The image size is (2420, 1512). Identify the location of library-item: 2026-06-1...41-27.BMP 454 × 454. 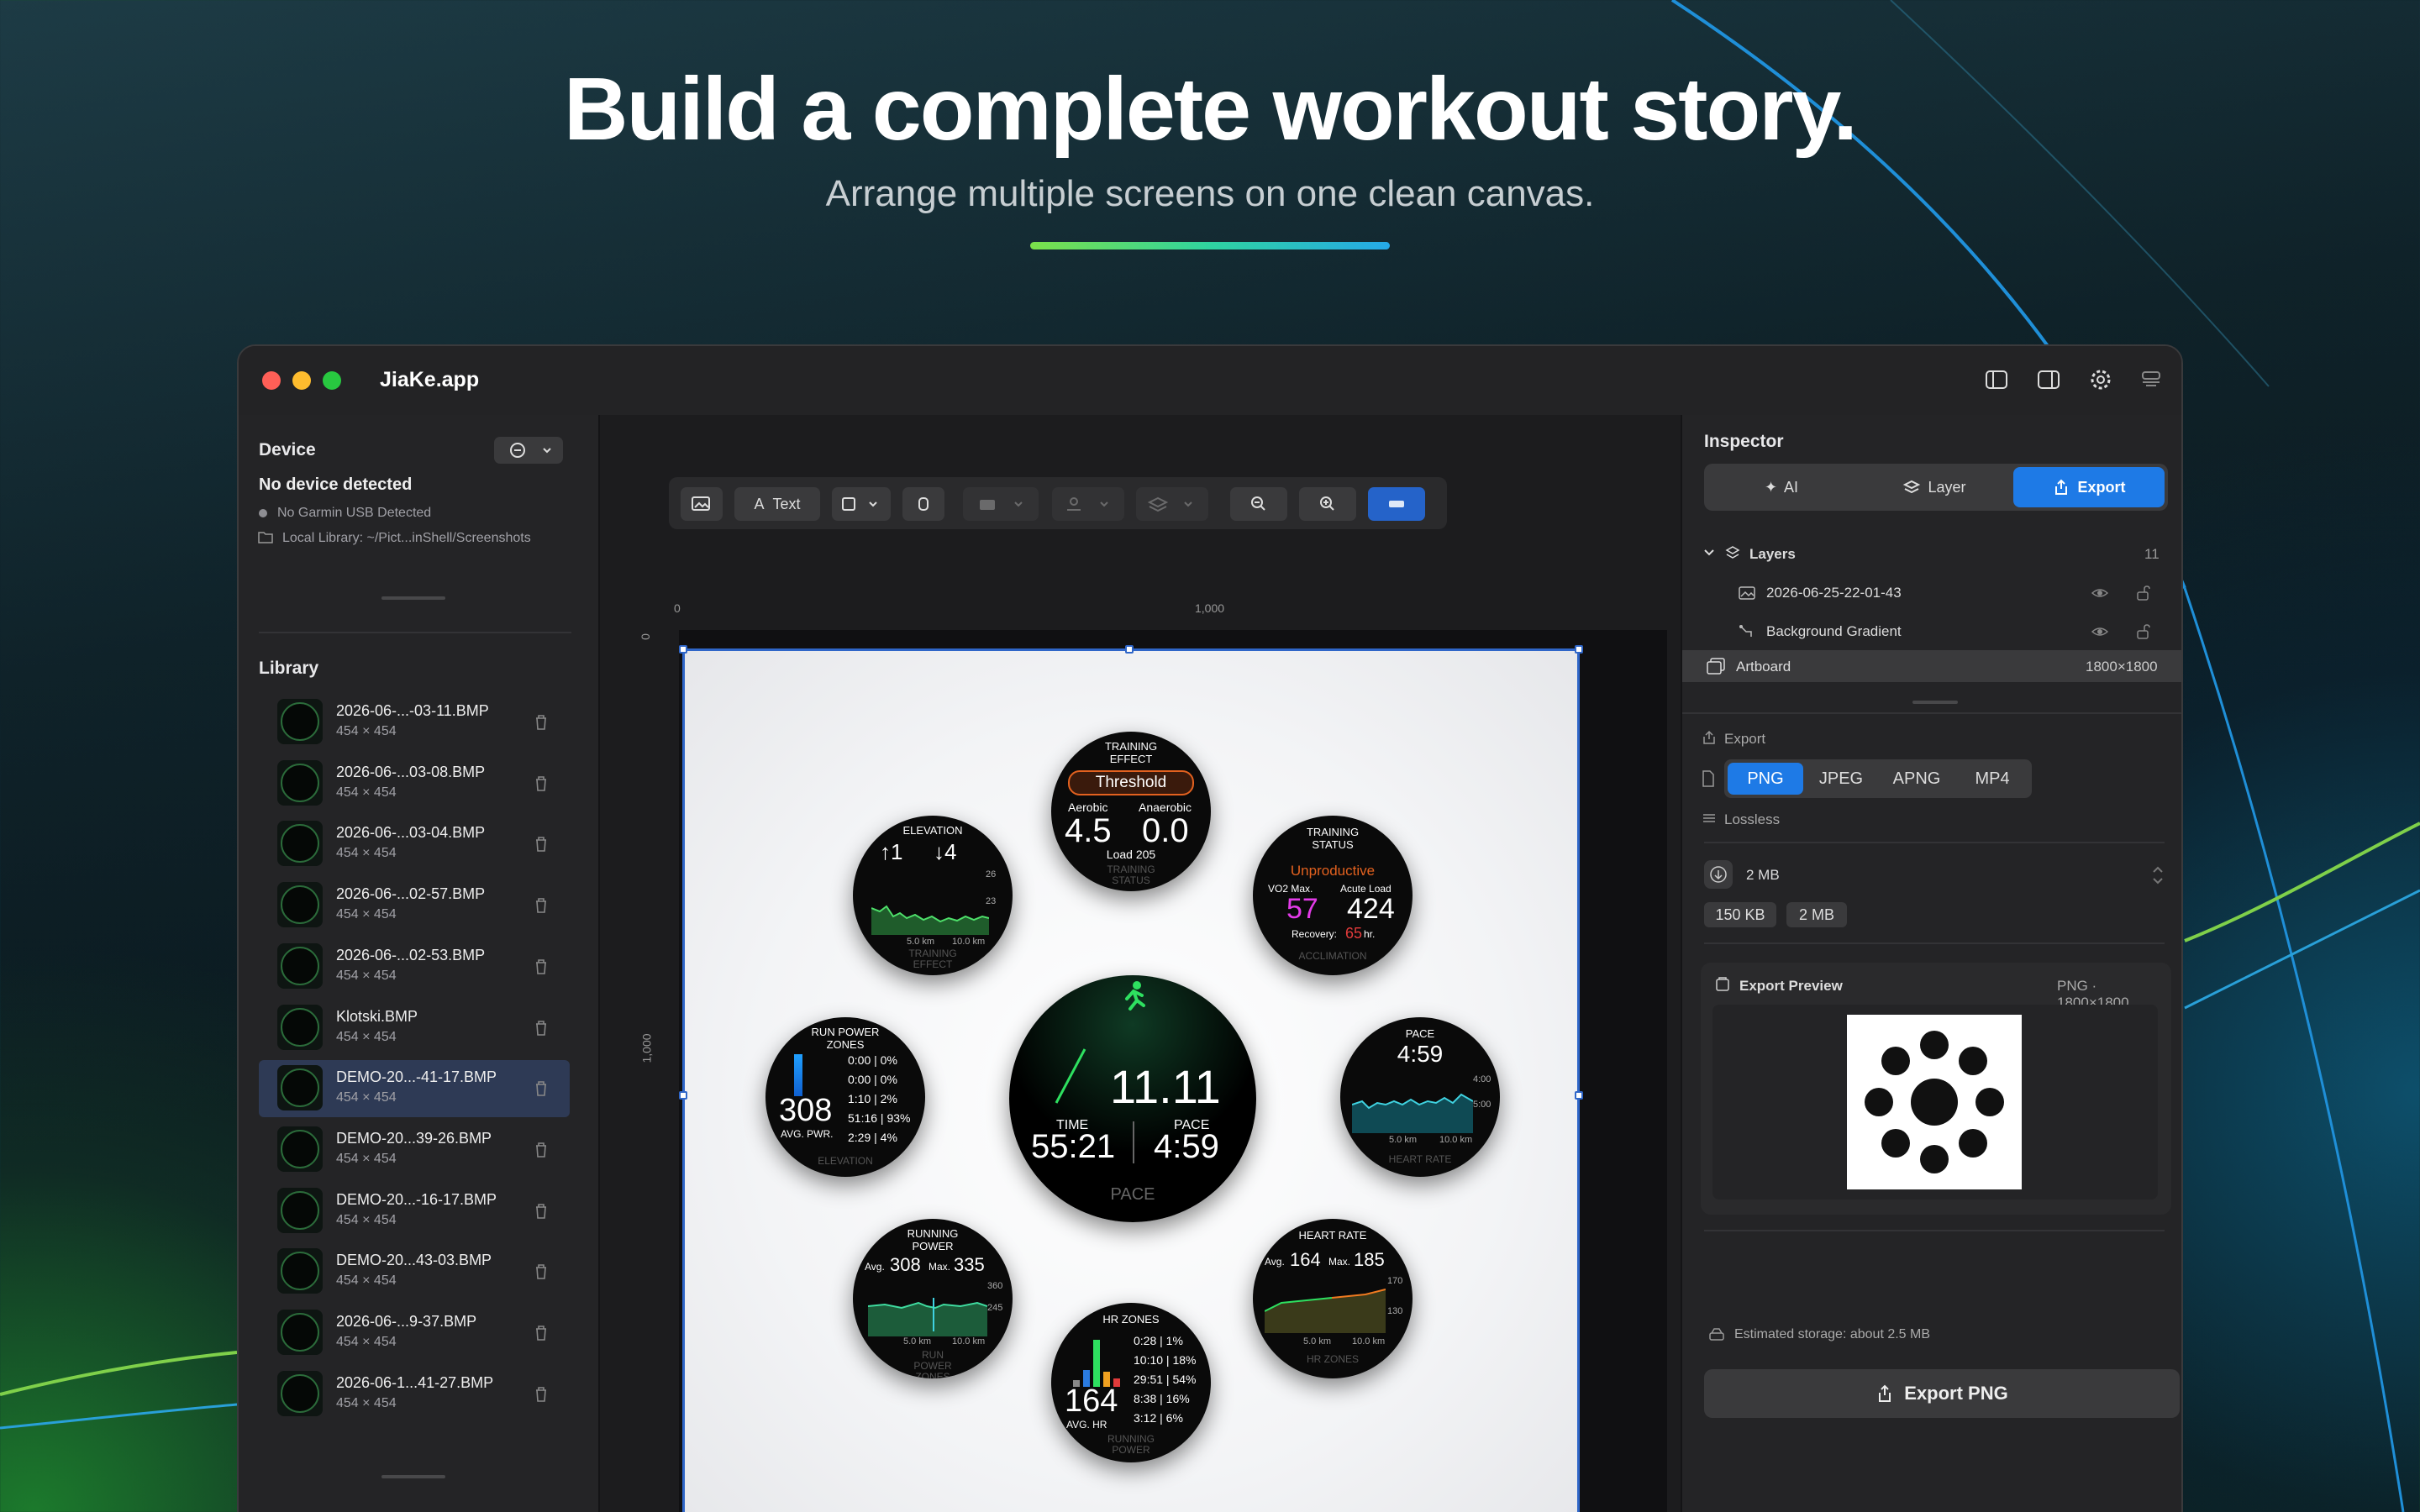
(414, 1394).